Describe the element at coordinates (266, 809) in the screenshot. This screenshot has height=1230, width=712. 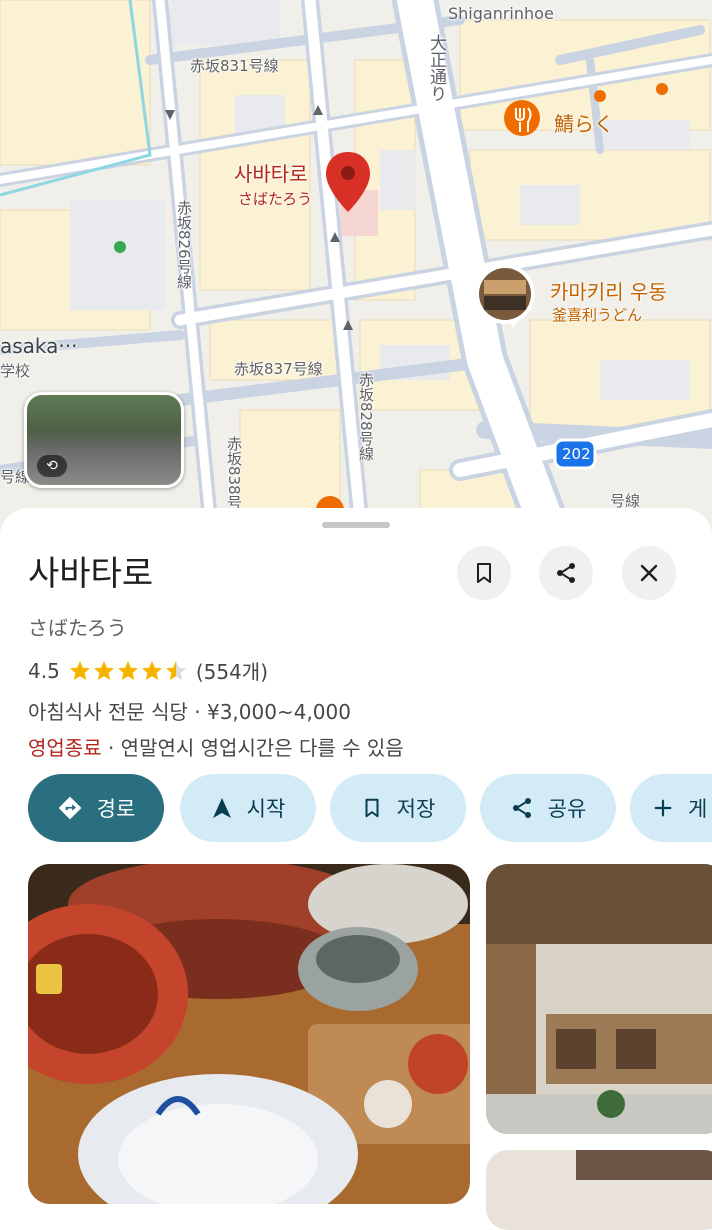
I see `start-label: 시작` at that location.